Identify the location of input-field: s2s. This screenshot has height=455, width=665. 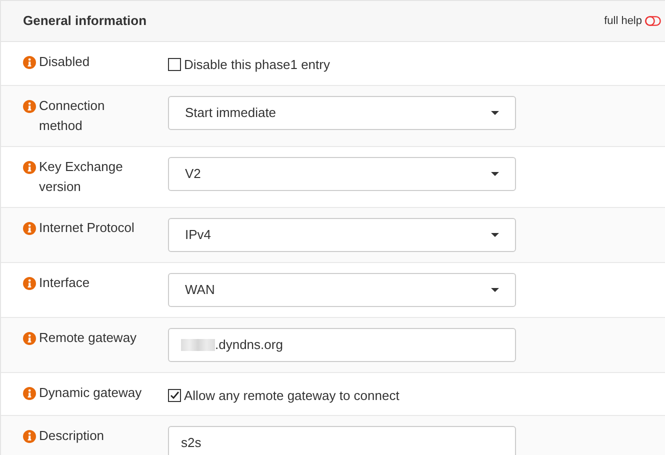
(342, 440).